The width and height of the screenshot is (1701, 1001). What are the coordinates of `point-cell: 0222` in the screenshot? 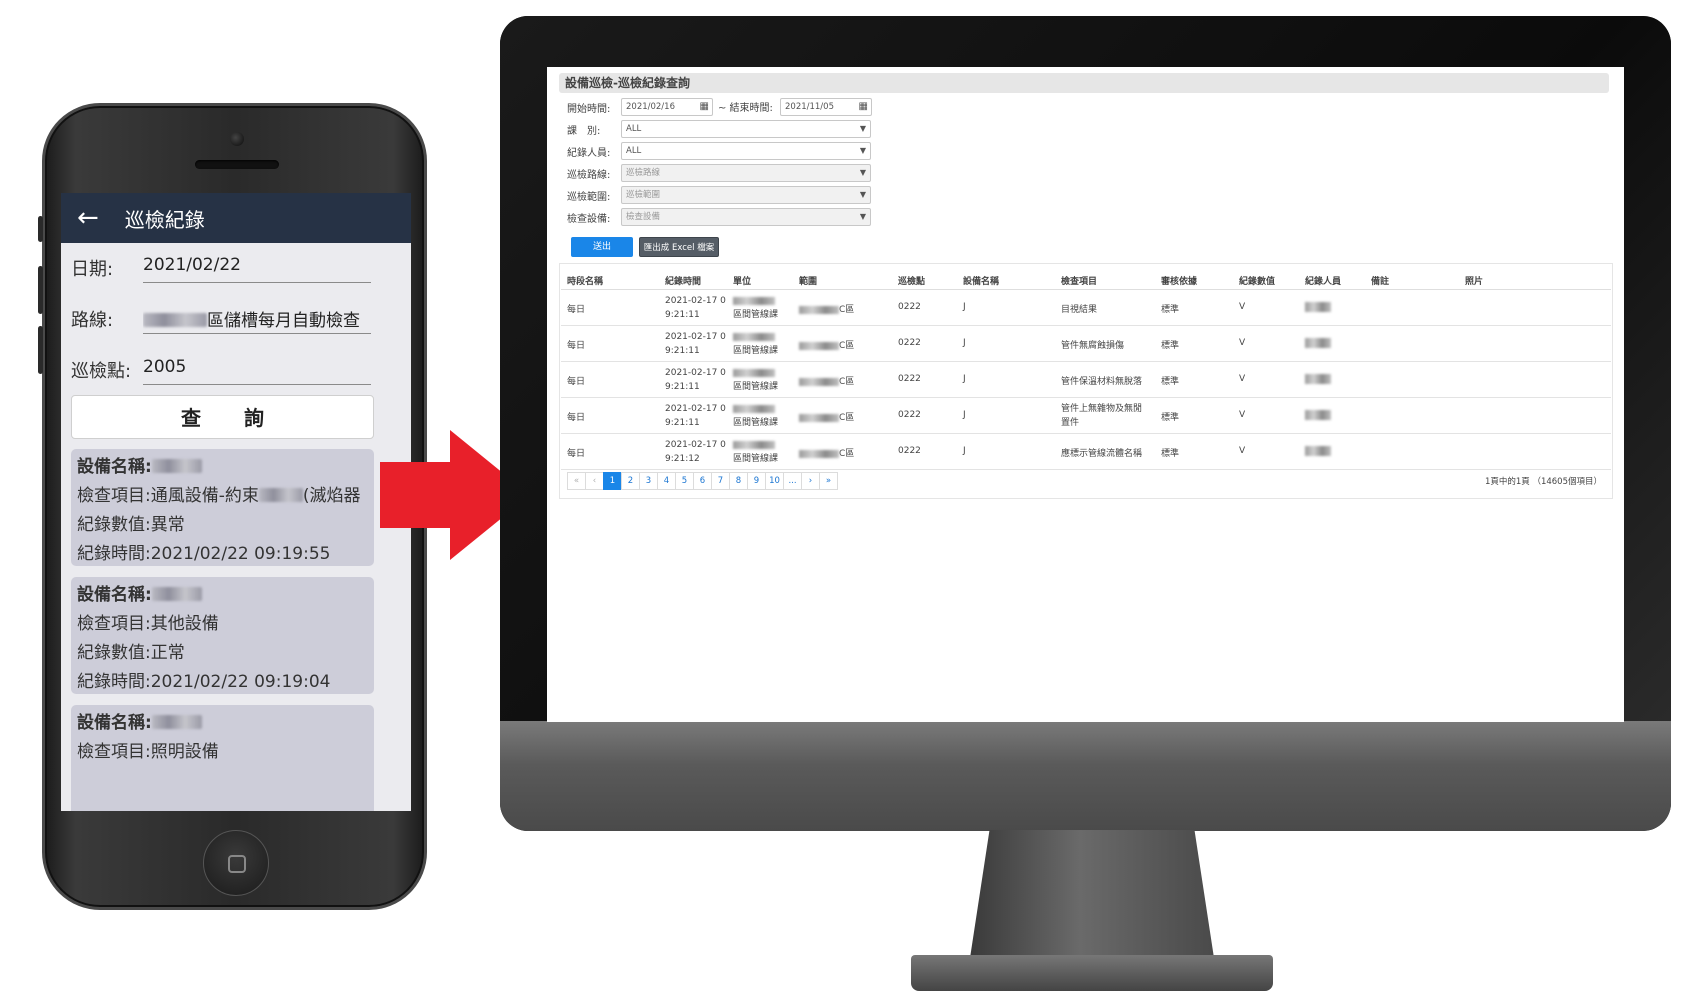 It's located at (909, 415).